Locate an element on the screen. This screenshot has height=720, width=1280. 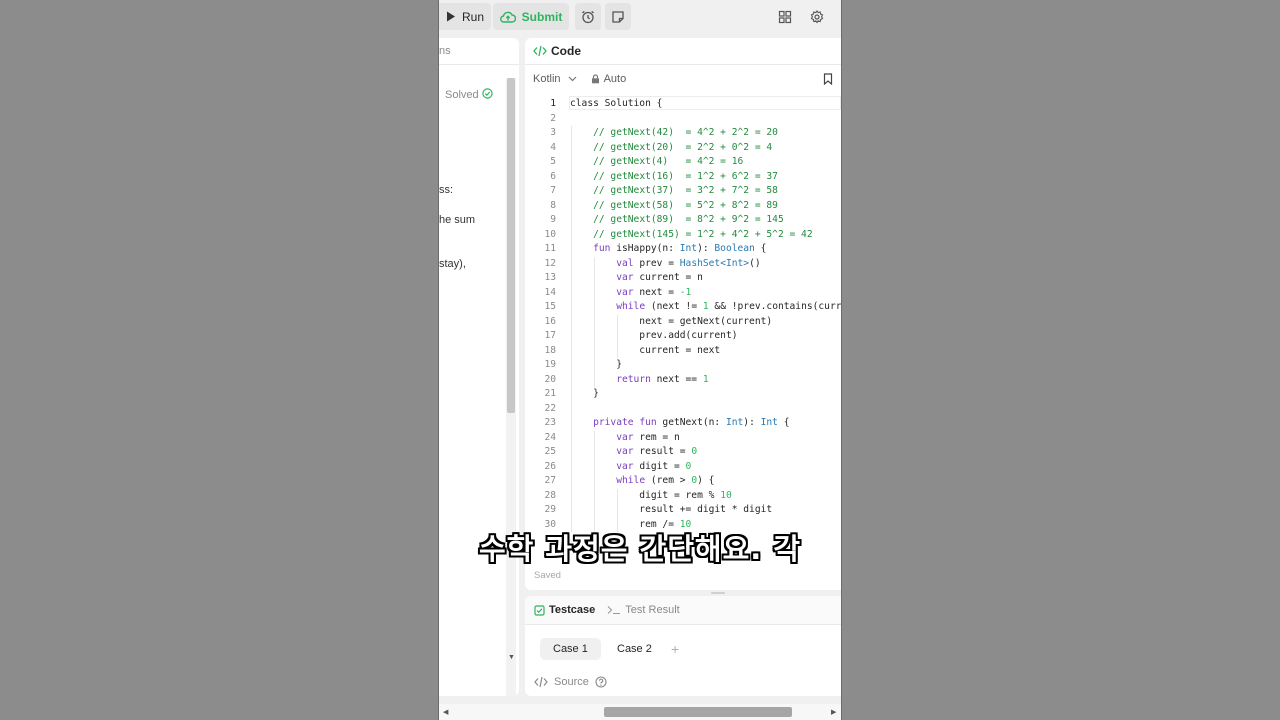
layout-icon is located at coordinates (785, 16).